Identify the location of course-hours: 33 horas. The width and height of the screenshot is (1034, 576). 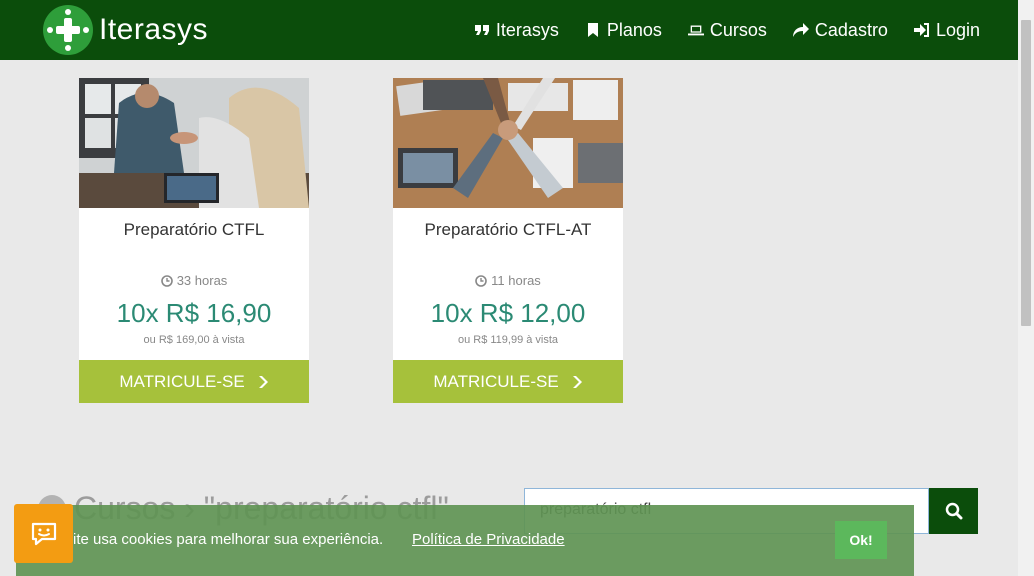
(194, 280).